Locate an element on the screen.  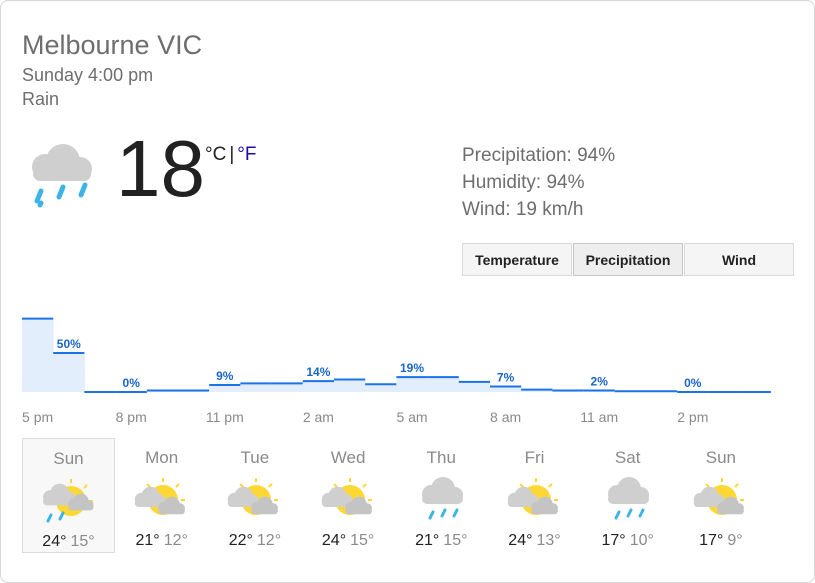
low-temperature: 9° is located at coordinates (735, 540).